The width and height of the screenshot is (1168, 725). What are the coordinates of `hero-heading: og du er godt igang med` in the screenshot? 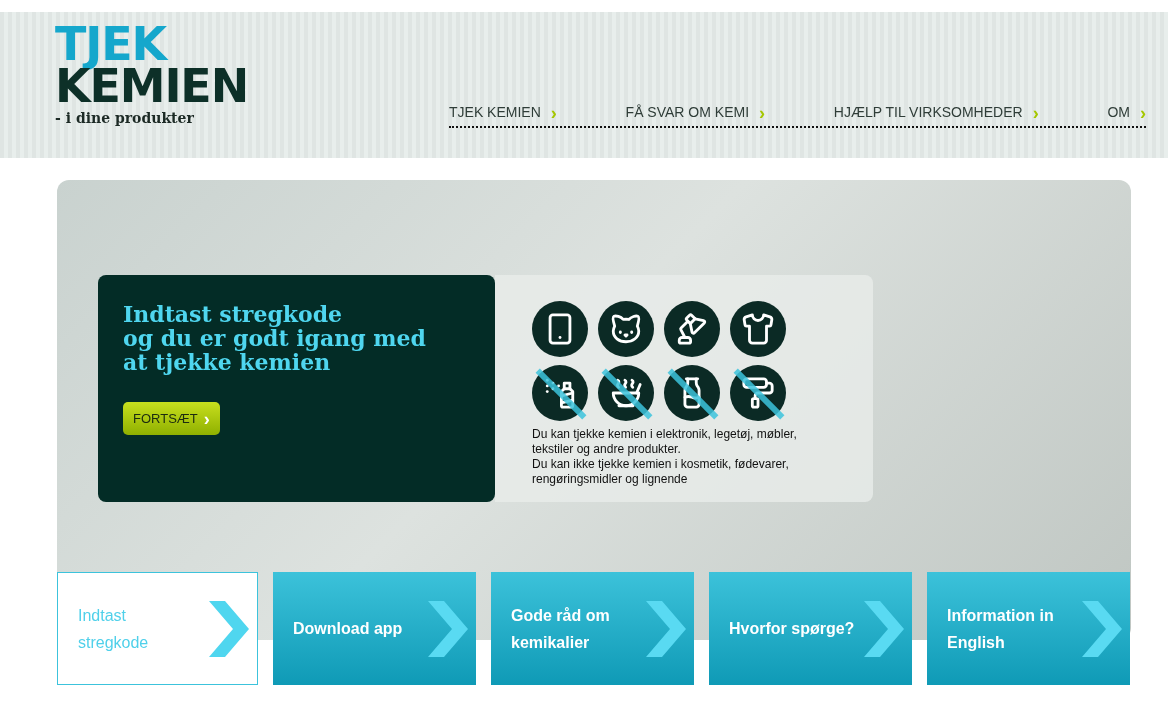 It's located at (274, 338).